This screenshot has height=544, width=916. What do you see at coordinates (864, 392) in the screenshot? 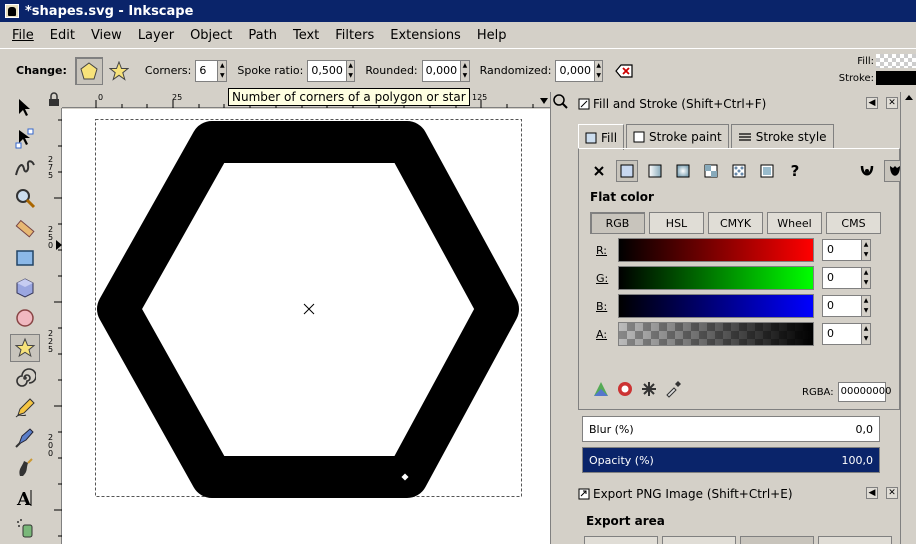
I see `rgba-input: 00000000` at bounding box center [864, 392].